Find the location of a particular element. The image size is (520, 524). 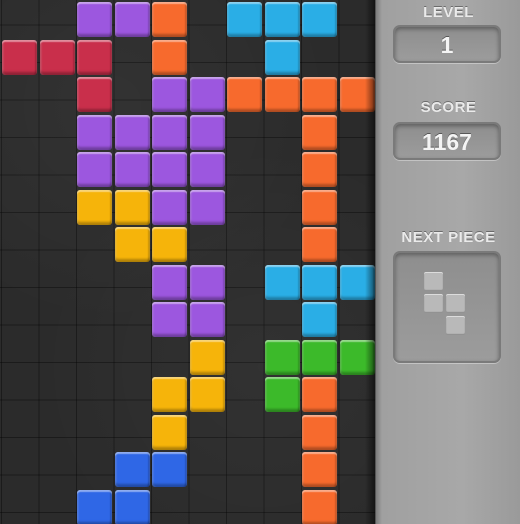

score-value: 1167 is located at coordinates (447, 142).